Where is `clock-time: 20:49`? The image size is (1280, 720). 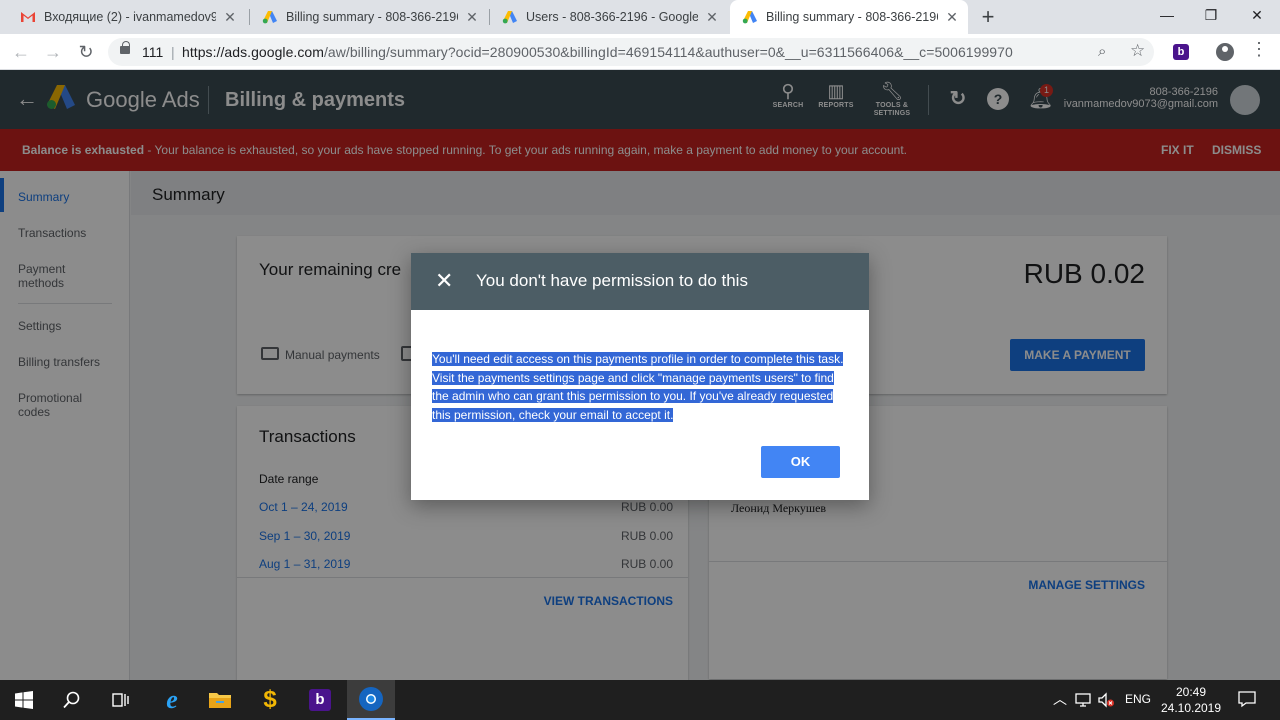 clock-time: 20:49 is located at coordinates (1191, 692).